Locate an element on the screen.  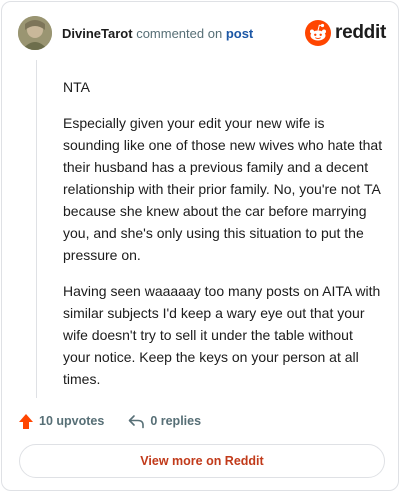
comment-header: DivineTarot commented on post reddit is located at coordinates (202, 34).